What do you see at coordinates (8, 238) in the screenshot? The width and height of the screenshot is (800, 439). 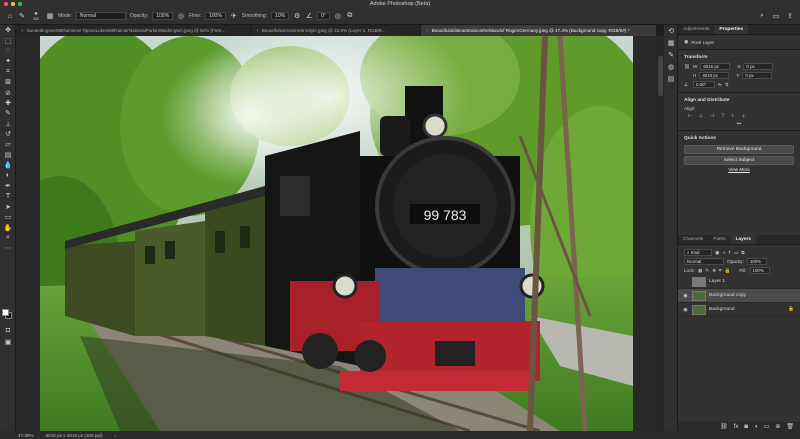 I see `zoom-tool-icon: ⌕` at bounding box center [8, 238].